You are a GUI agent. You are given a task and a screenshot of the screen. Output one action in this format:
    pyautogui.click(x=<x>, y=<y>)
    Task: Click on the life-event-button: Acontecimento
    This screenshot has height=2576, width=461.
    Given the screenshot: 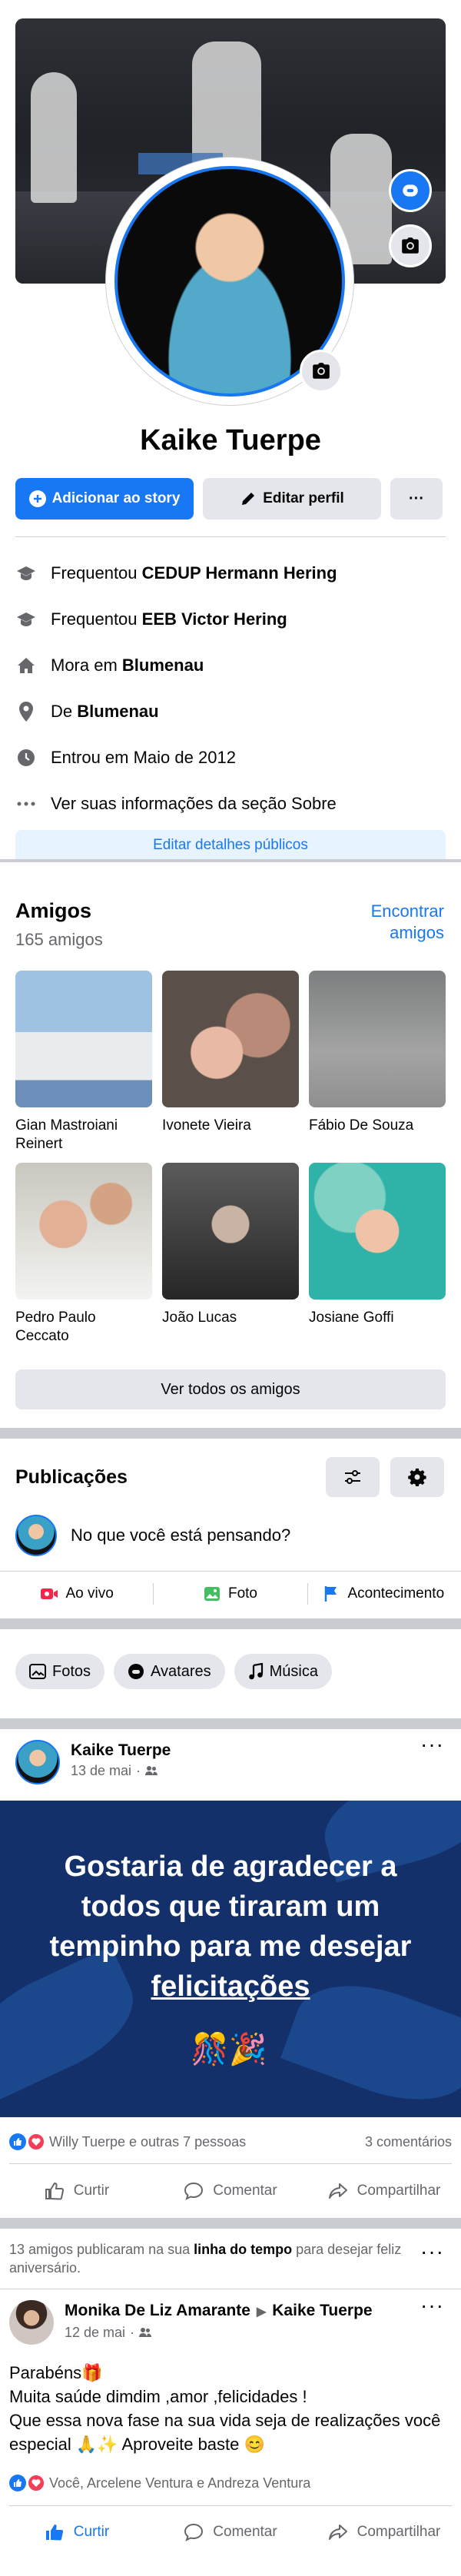 What is the action you would take?
    pyautogui.click(x=384, y=1593)
    